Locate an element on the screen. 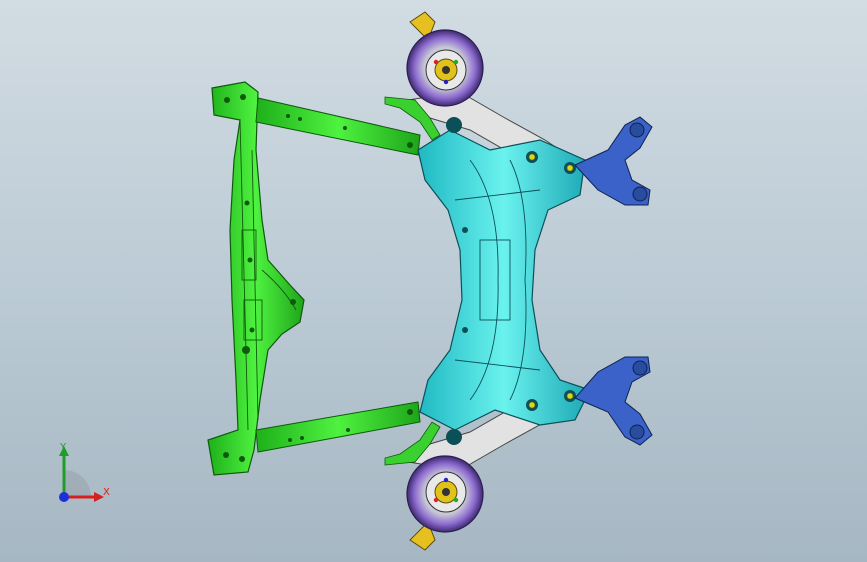 This screenshot has width=867, height=562. z-axis-dot is located at coordinates (64, 497).